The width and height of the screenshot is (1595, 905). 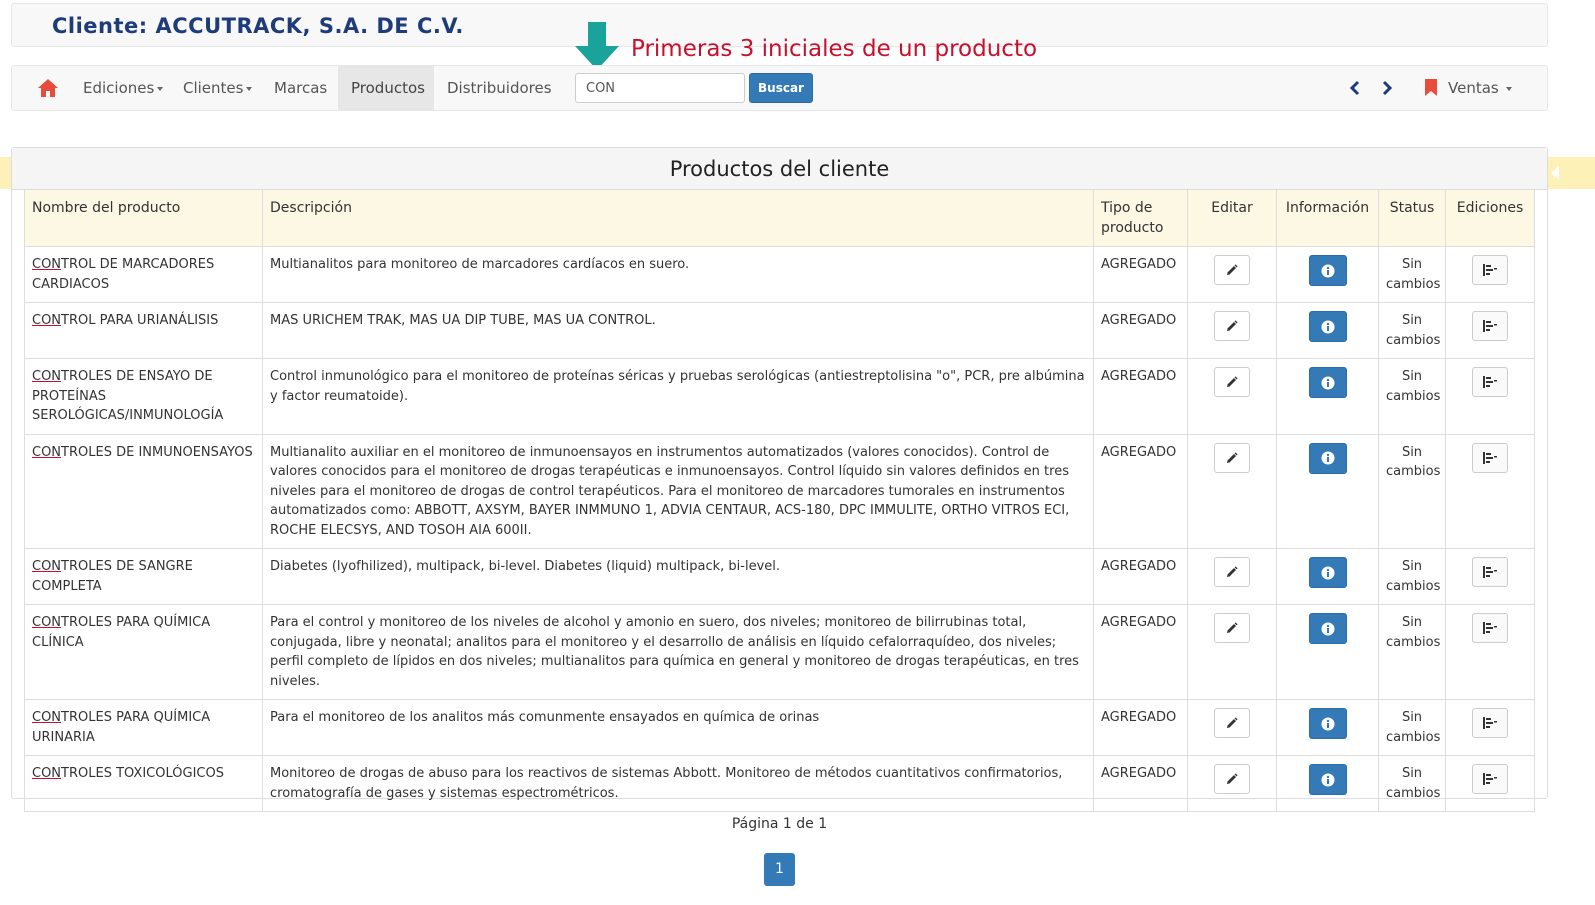 What do you see at coordinates (1571, 173) in the screenshot?
I see `side-tab-right` at bounding box center [1571, 173].